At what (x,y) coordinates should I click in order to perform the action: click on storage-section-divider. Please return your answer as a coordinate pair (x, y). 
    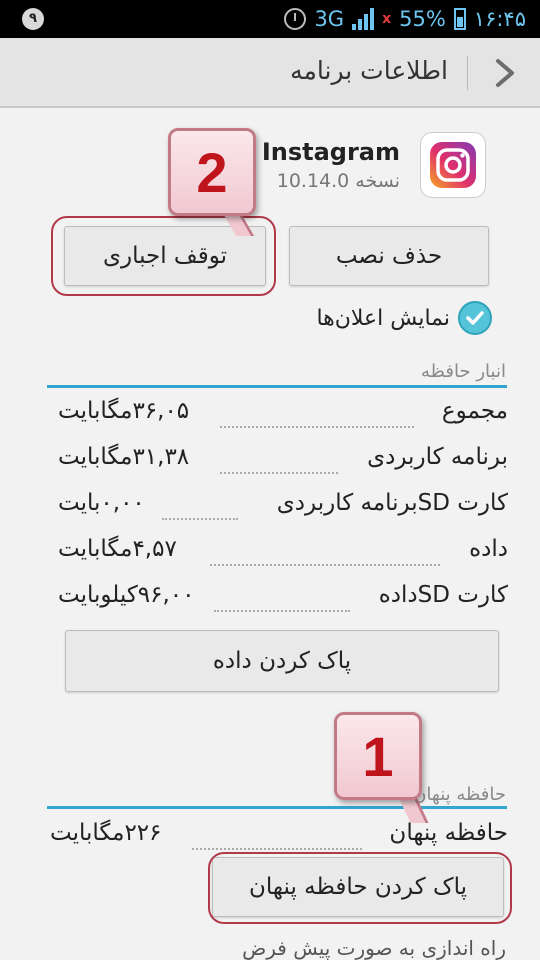
    Looking at the image, I should click on (277, 386).